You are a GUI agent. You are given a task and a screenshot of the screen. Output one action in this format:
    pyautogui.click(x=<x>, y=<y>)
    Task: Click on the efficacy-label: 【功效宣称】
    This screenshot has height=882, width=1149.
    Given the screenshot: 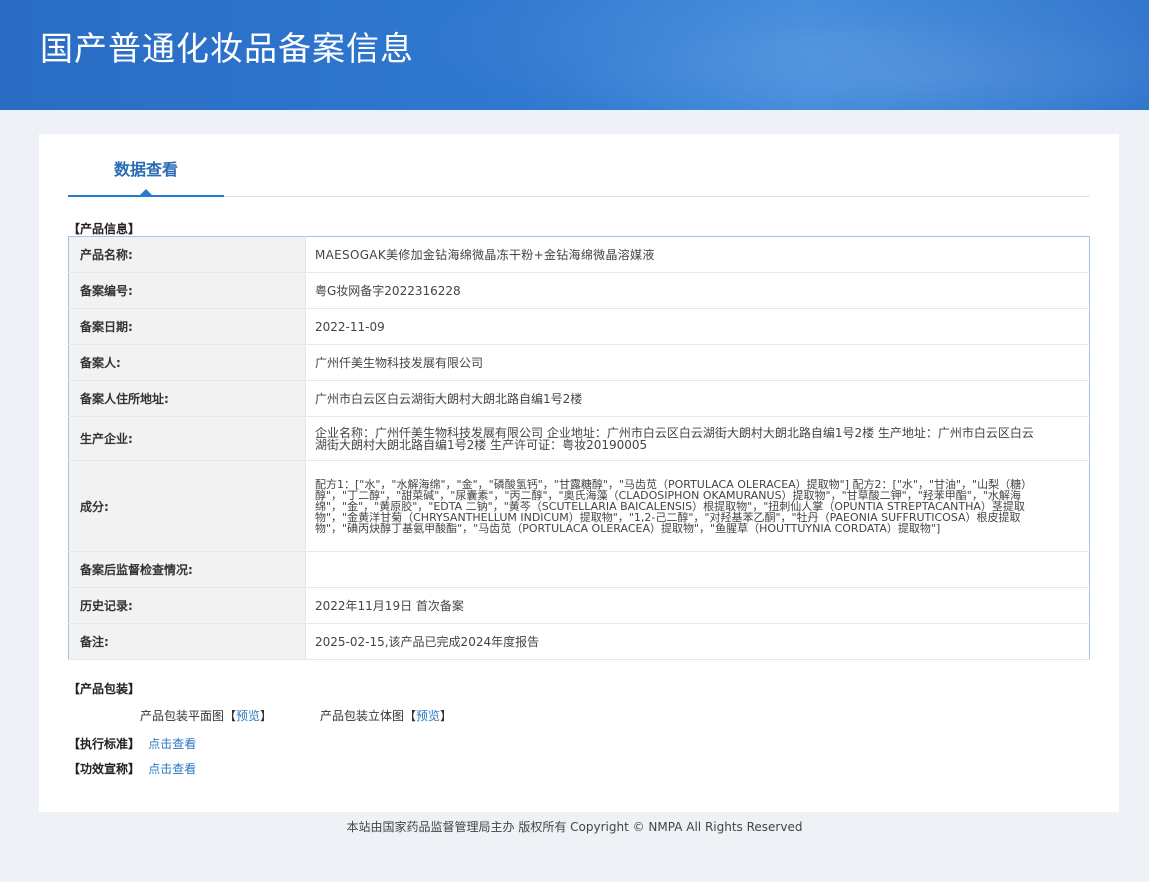 What is the action you would take?
    pyautogui.click(x=104, y=769)
    